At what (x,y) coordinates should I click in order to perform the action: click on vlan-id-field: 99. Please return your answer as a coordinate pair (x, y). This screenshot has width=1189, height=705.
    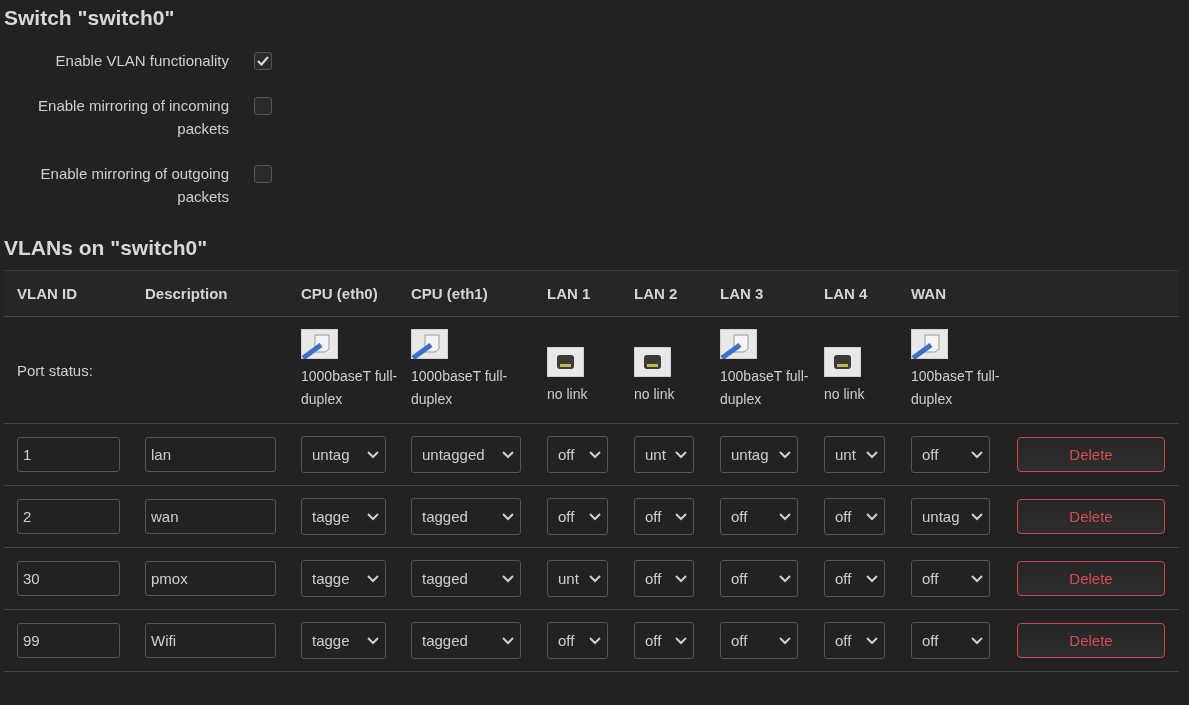
    Looking at the image, I should click on (68, 640).